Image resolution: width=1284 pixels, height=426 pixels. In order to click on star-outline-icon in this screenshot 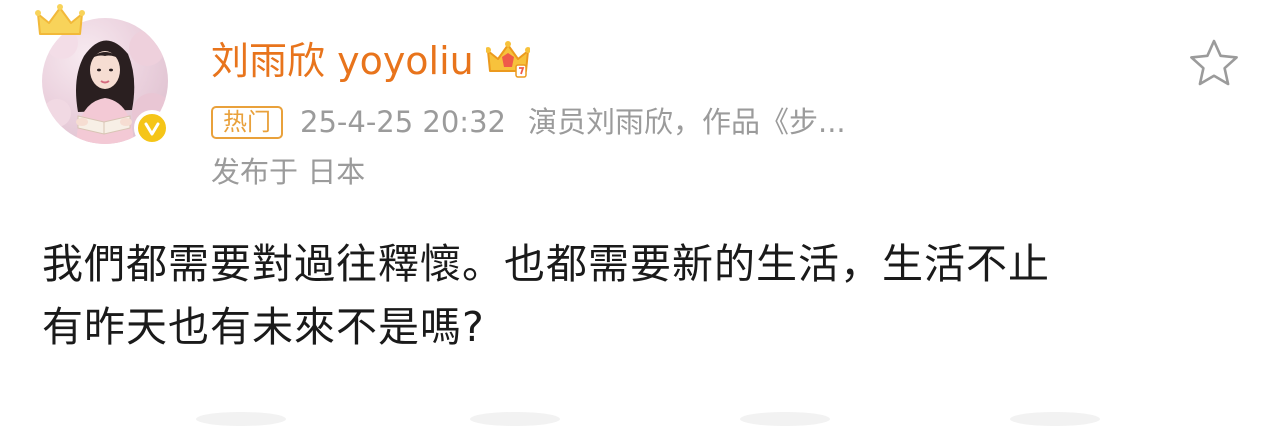, I will do `click(1214, 62)`.